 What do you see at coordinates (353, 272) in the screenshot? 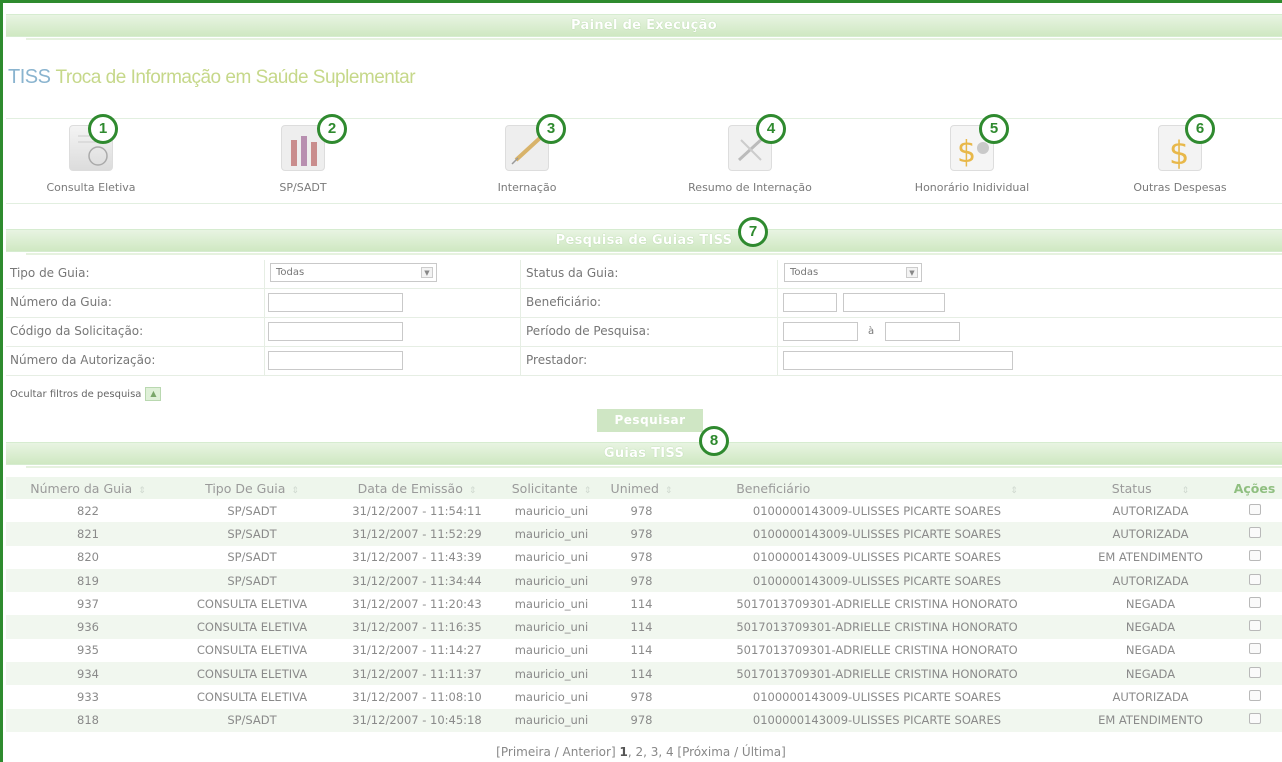
I see `tipo-guia-select: Todas ▼` at bounding box center [353, 272].